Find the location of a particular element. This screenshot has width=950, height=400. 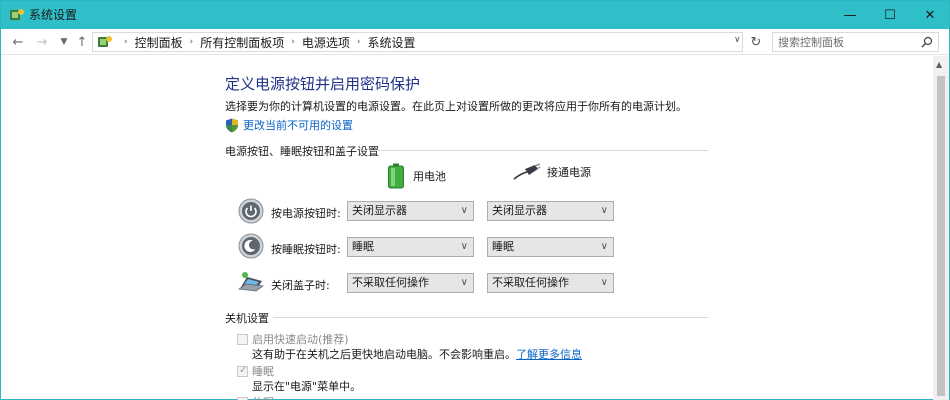

fast-startup-checkbox is located at coordinates (242, 339).